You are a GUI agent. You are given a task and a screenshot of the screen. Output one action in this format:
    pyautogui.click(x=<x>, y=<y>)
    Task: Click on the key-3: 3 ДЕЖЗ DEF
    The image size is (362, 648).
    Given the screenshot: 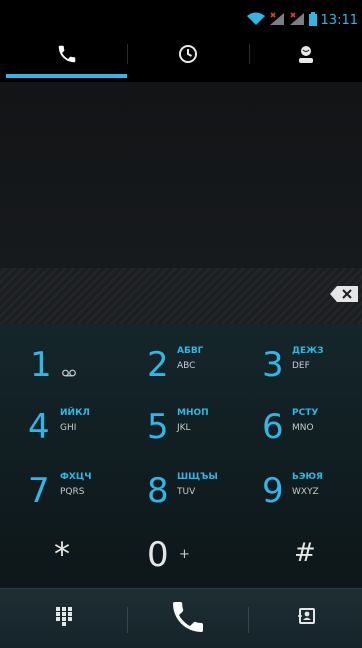 What is the action you would take?
    pyautogui.click(x=302, y=365)
    